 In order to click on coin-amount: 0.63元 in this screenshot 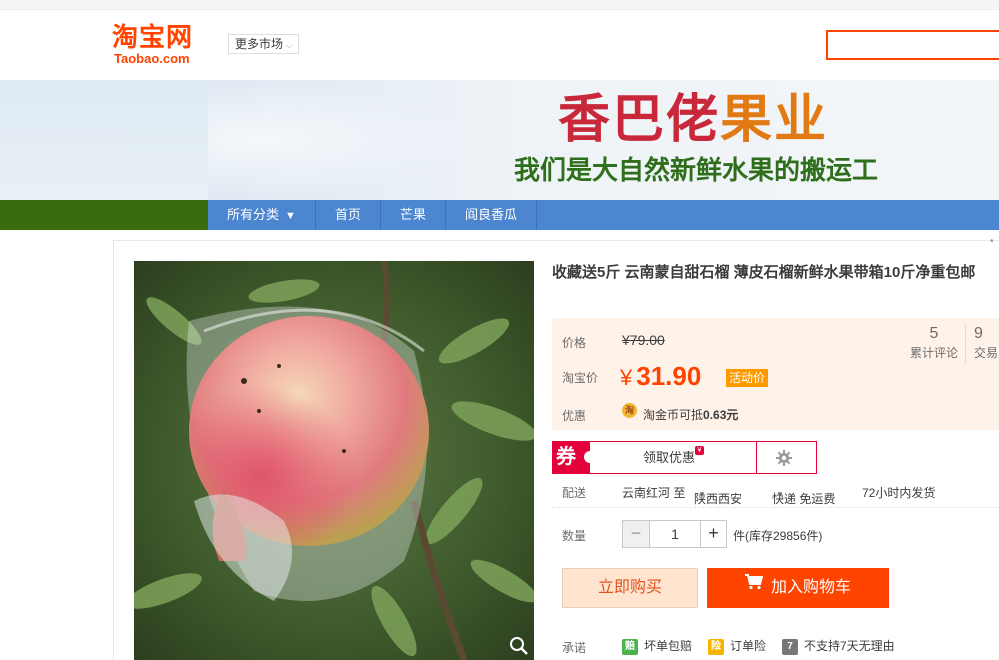, I will do `click(721, 415)`.